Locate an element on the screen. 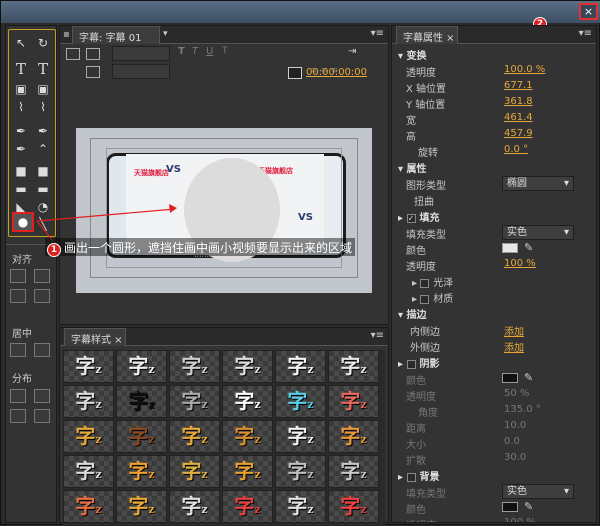 The image size is (600, 526). annotation-step-1: 1 画出一个圆形，遮挡住画中画小视频要显示出来的区域 is located at coordinates (200, 247).